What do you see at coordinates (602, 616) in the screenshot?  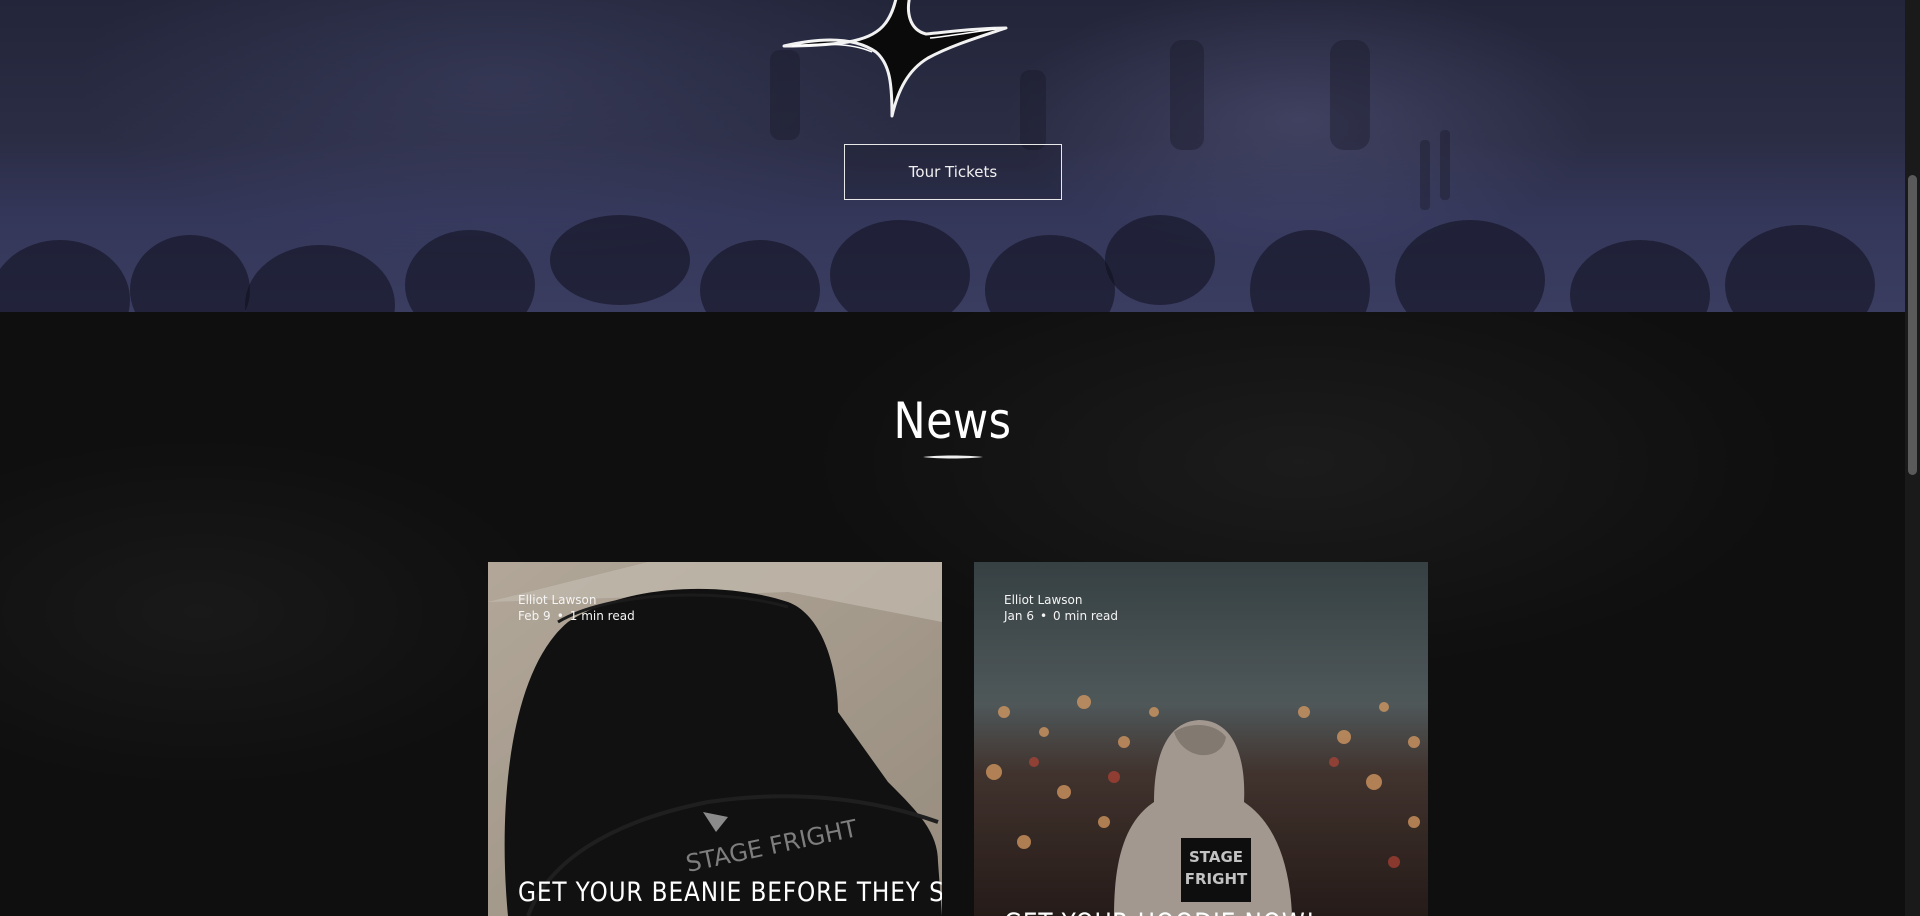 I see `post-read-time: 1 min read` at bounding box center [602, 616].